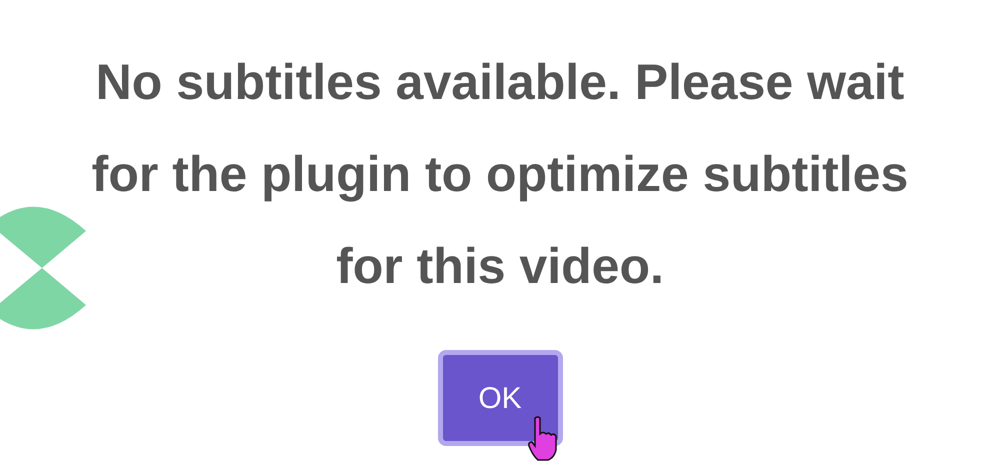 Image resolution: width=1000 pixels, height=473 pixels. Describe the element at coordinates (500, 398) in the screenshot. I see `ok-button: OK` at that location.